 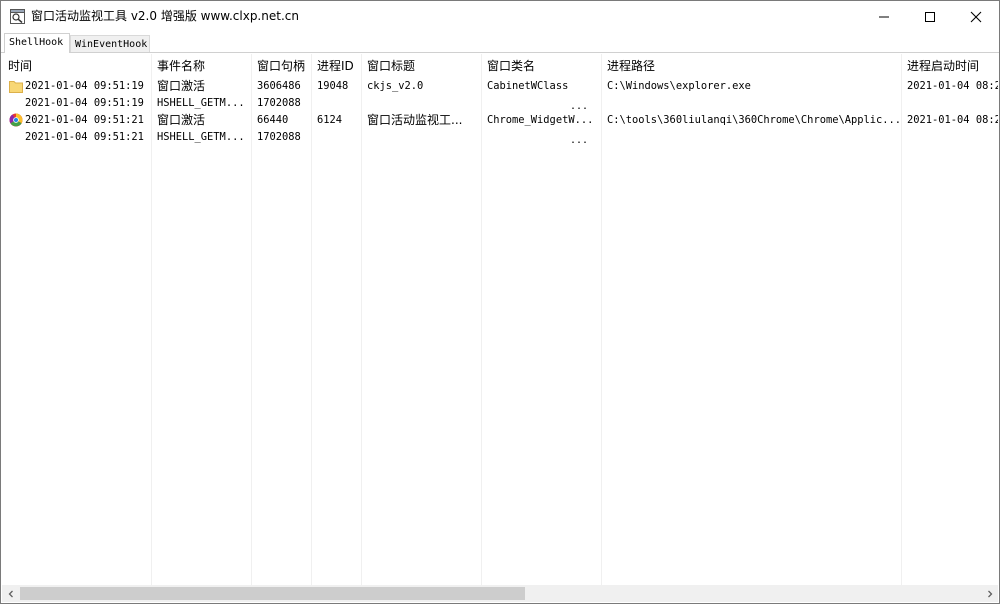 I want to click on folder-icon, so click(x=16, y=87).